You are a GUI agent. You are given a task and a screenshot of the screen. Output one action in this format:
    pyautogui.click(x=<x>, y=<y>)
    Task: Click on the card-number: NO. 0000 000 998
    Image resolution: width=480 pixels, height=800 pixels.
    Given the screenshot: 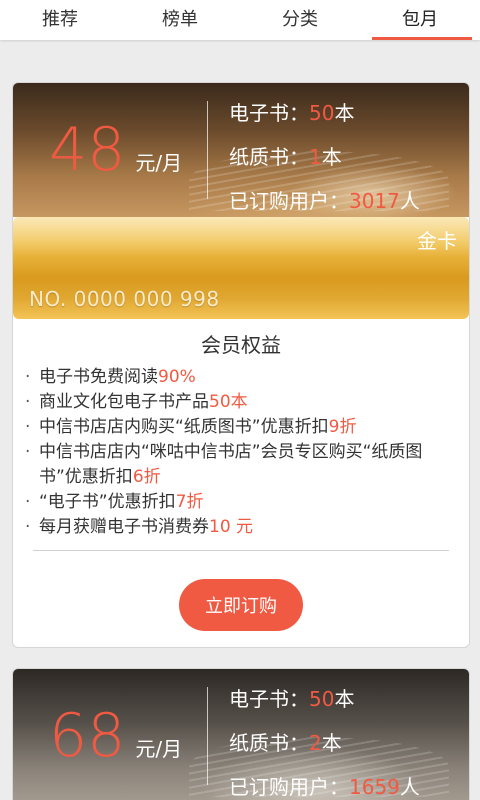 What is the action you would take?
    pyautogui.click(x=124, y=299)
    